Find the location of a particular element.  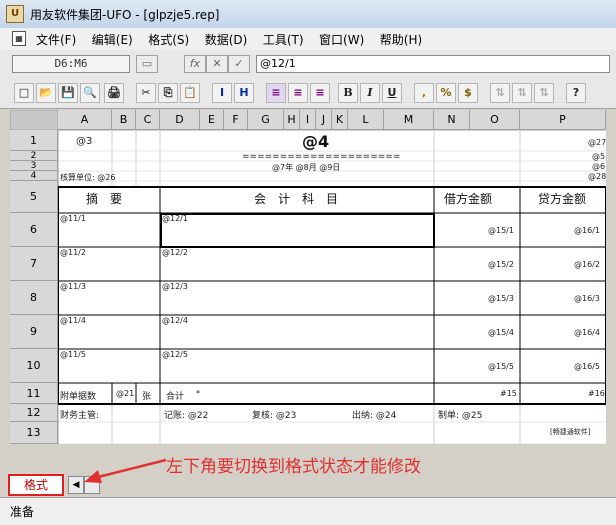

row-header-9: 9 is located at coordinates (34, 332).